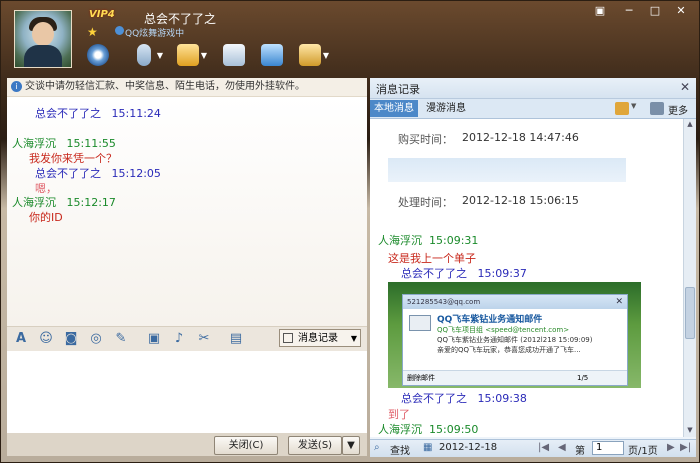  Describe the element at coordinates (165, 86) in the screenshot. I see `security-notice-text: 交谈中请勿轻信汇款、中奖信息、陌生电话，勿使用外挂软件。` at that location.